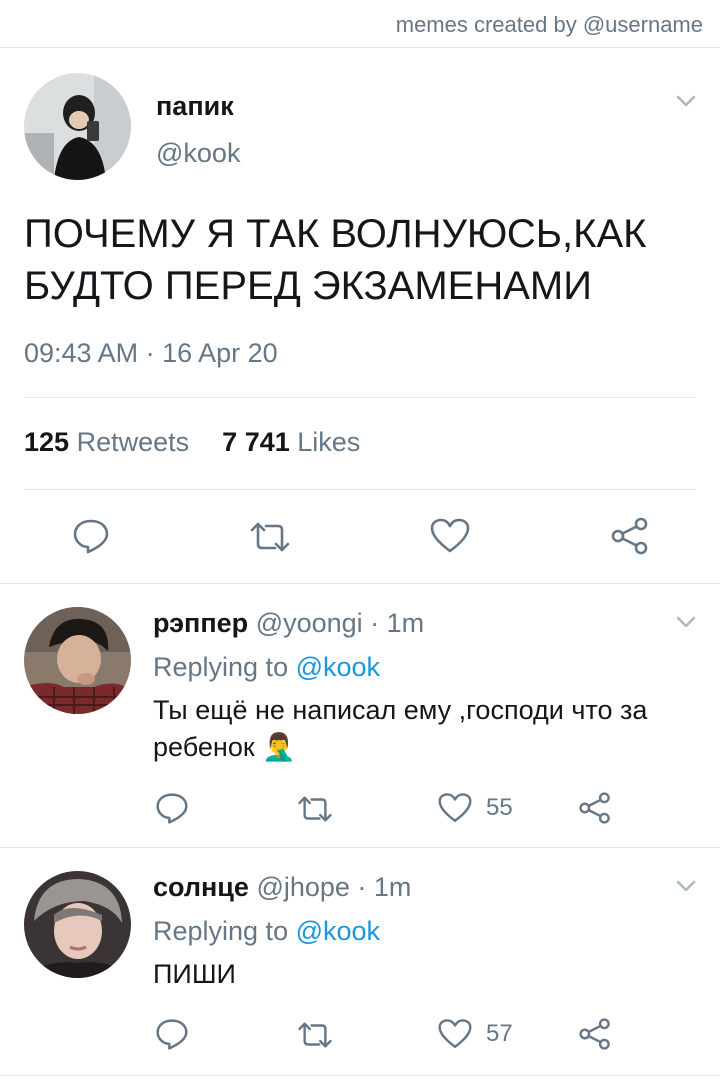 This screenshot has width=720, height=1086. Describe the element at coordinates (340, 623) in the screenshot. I see `user-handle-time: @yoongi · 1m` at that location.